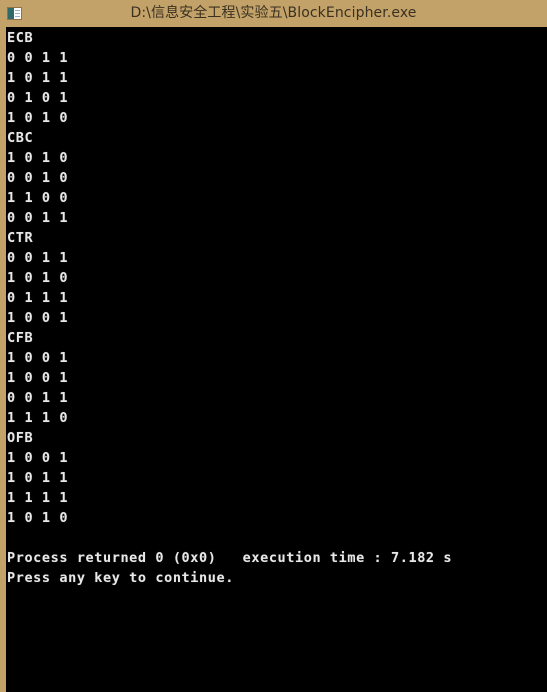  I want to click on console-app-icon-left, so click(11, 13).